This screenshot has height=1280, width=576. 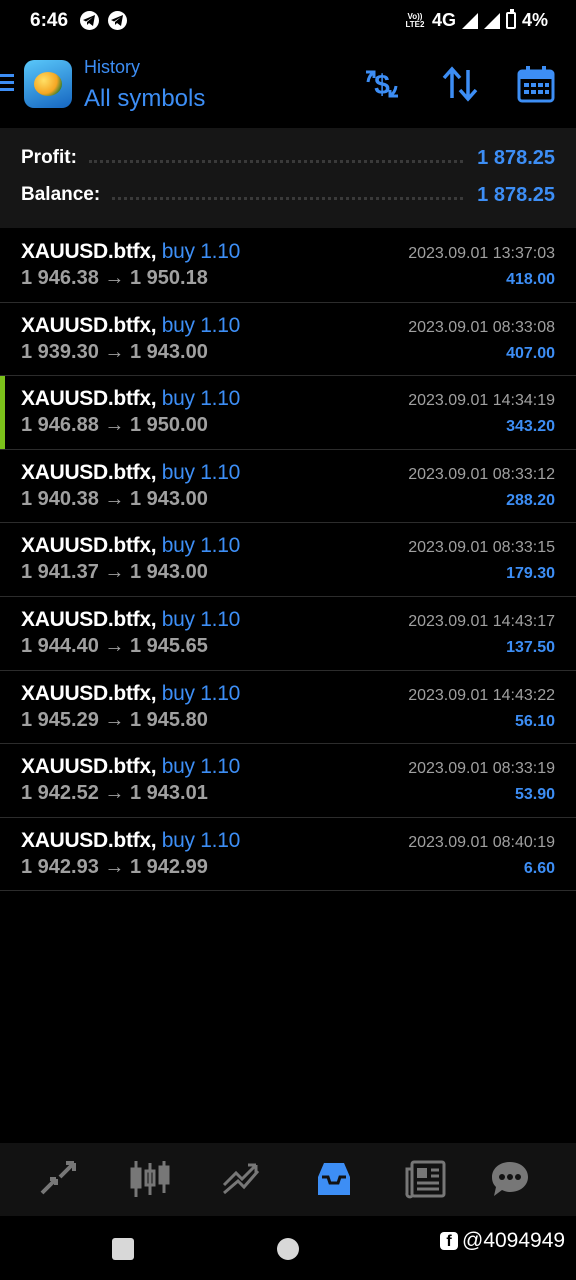 What do you see at coordinates (114, 351) in the screenshot?
I see `trade-prices: 1 939.30 → 1 943.00` at bounding box center [114, 351].